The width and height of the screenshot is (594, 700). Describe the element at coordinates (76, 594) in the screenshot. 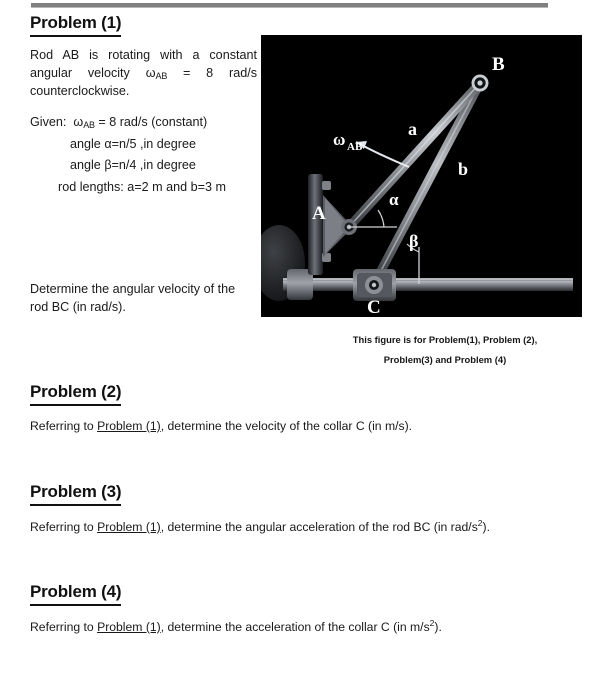

I see `problem-4-heading: Problem (4)` at that location.